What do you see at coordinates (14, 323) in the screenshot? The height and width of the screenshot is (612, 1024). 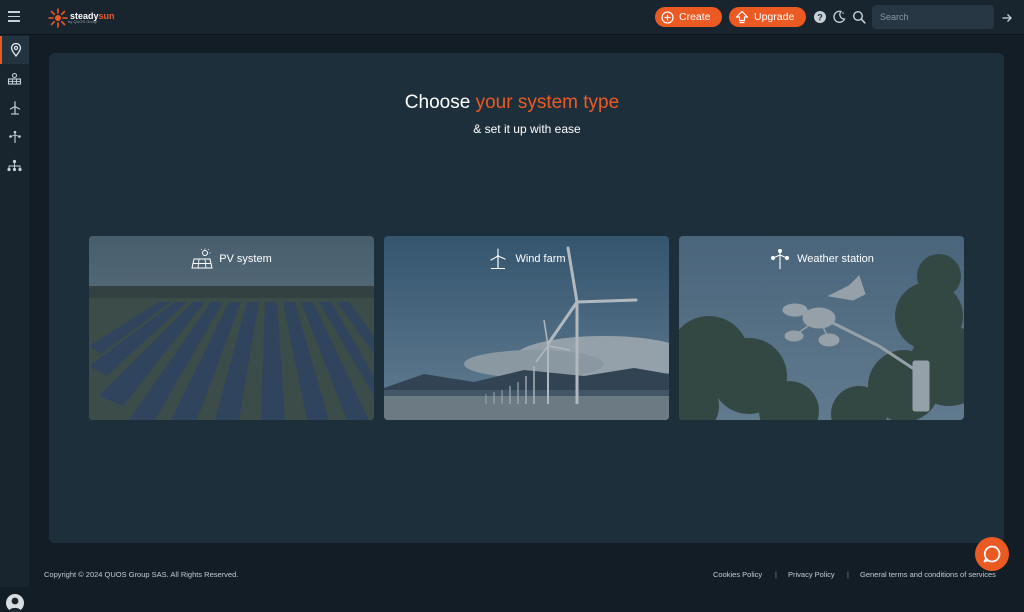 I see `sidebar` at bounding box center [14, 323].